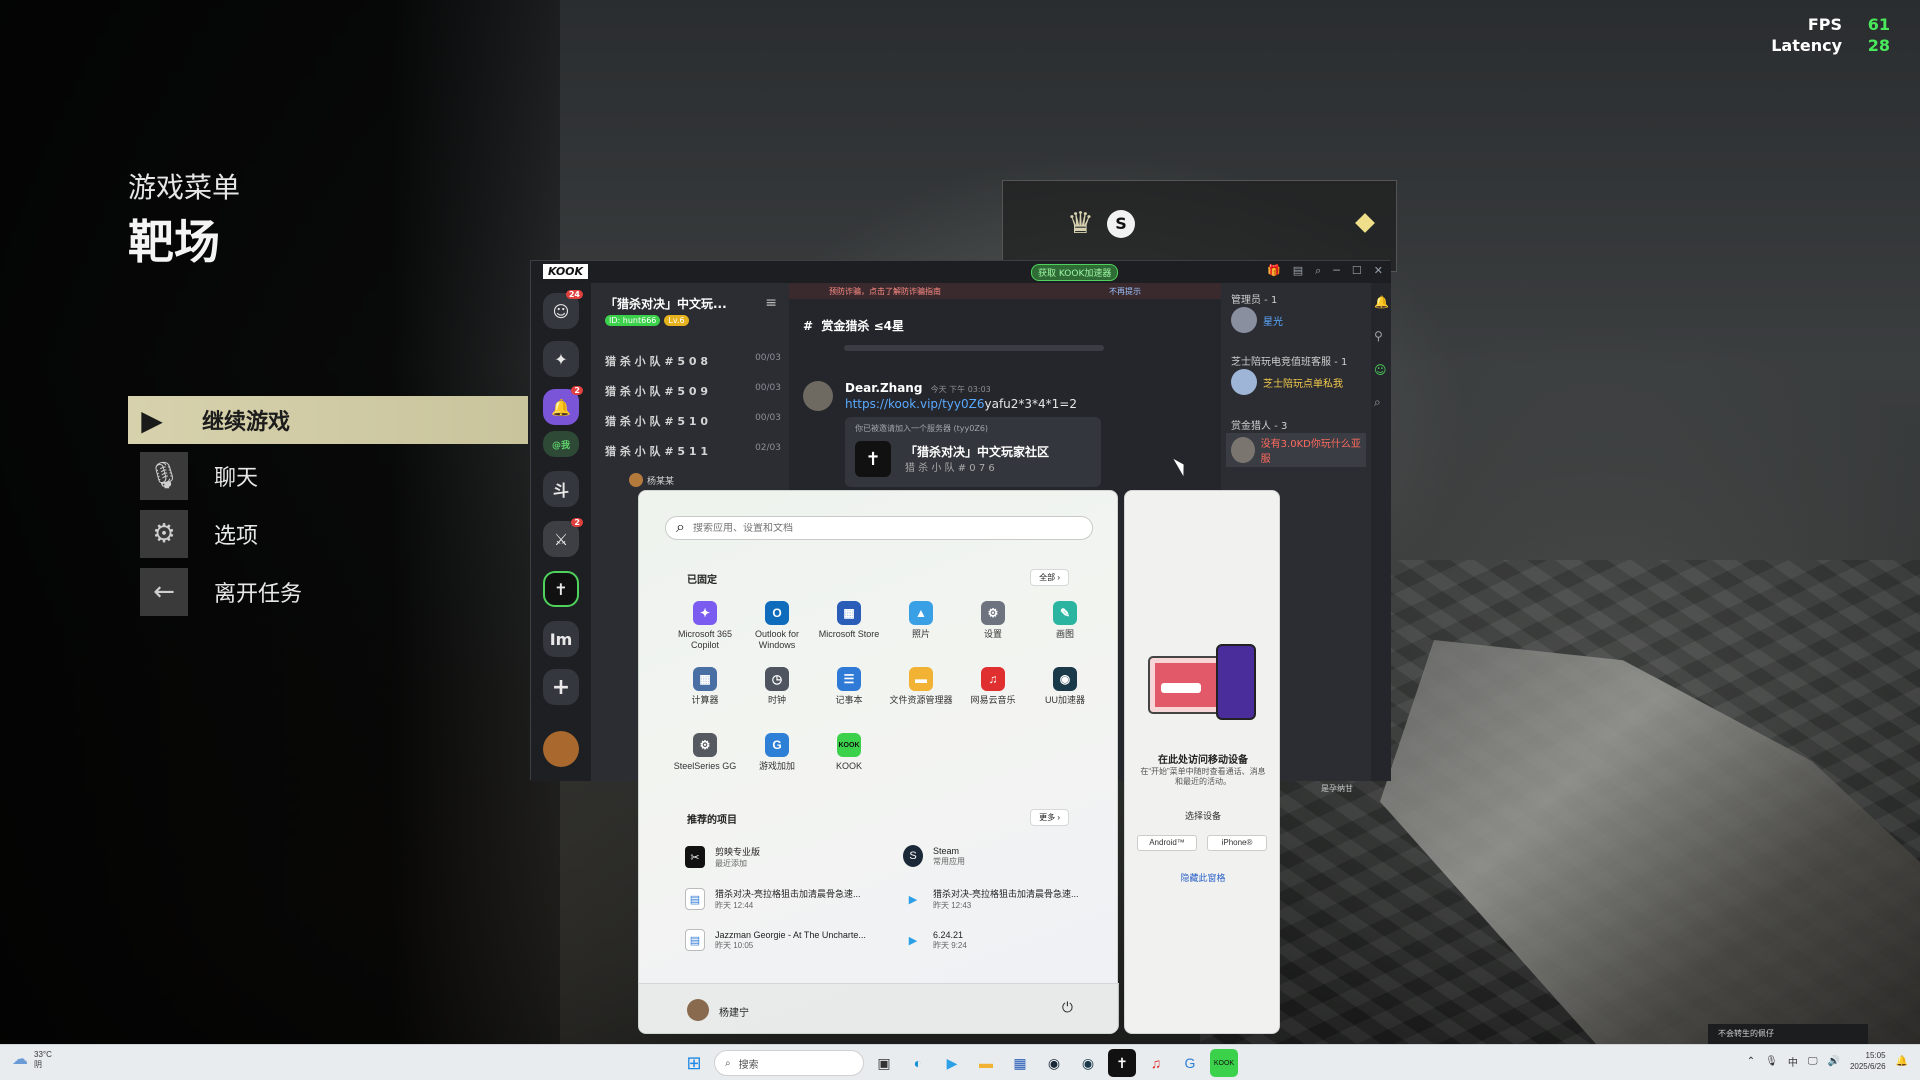  I want to click on iphone-button: iPhone®, so click(1237, 843).